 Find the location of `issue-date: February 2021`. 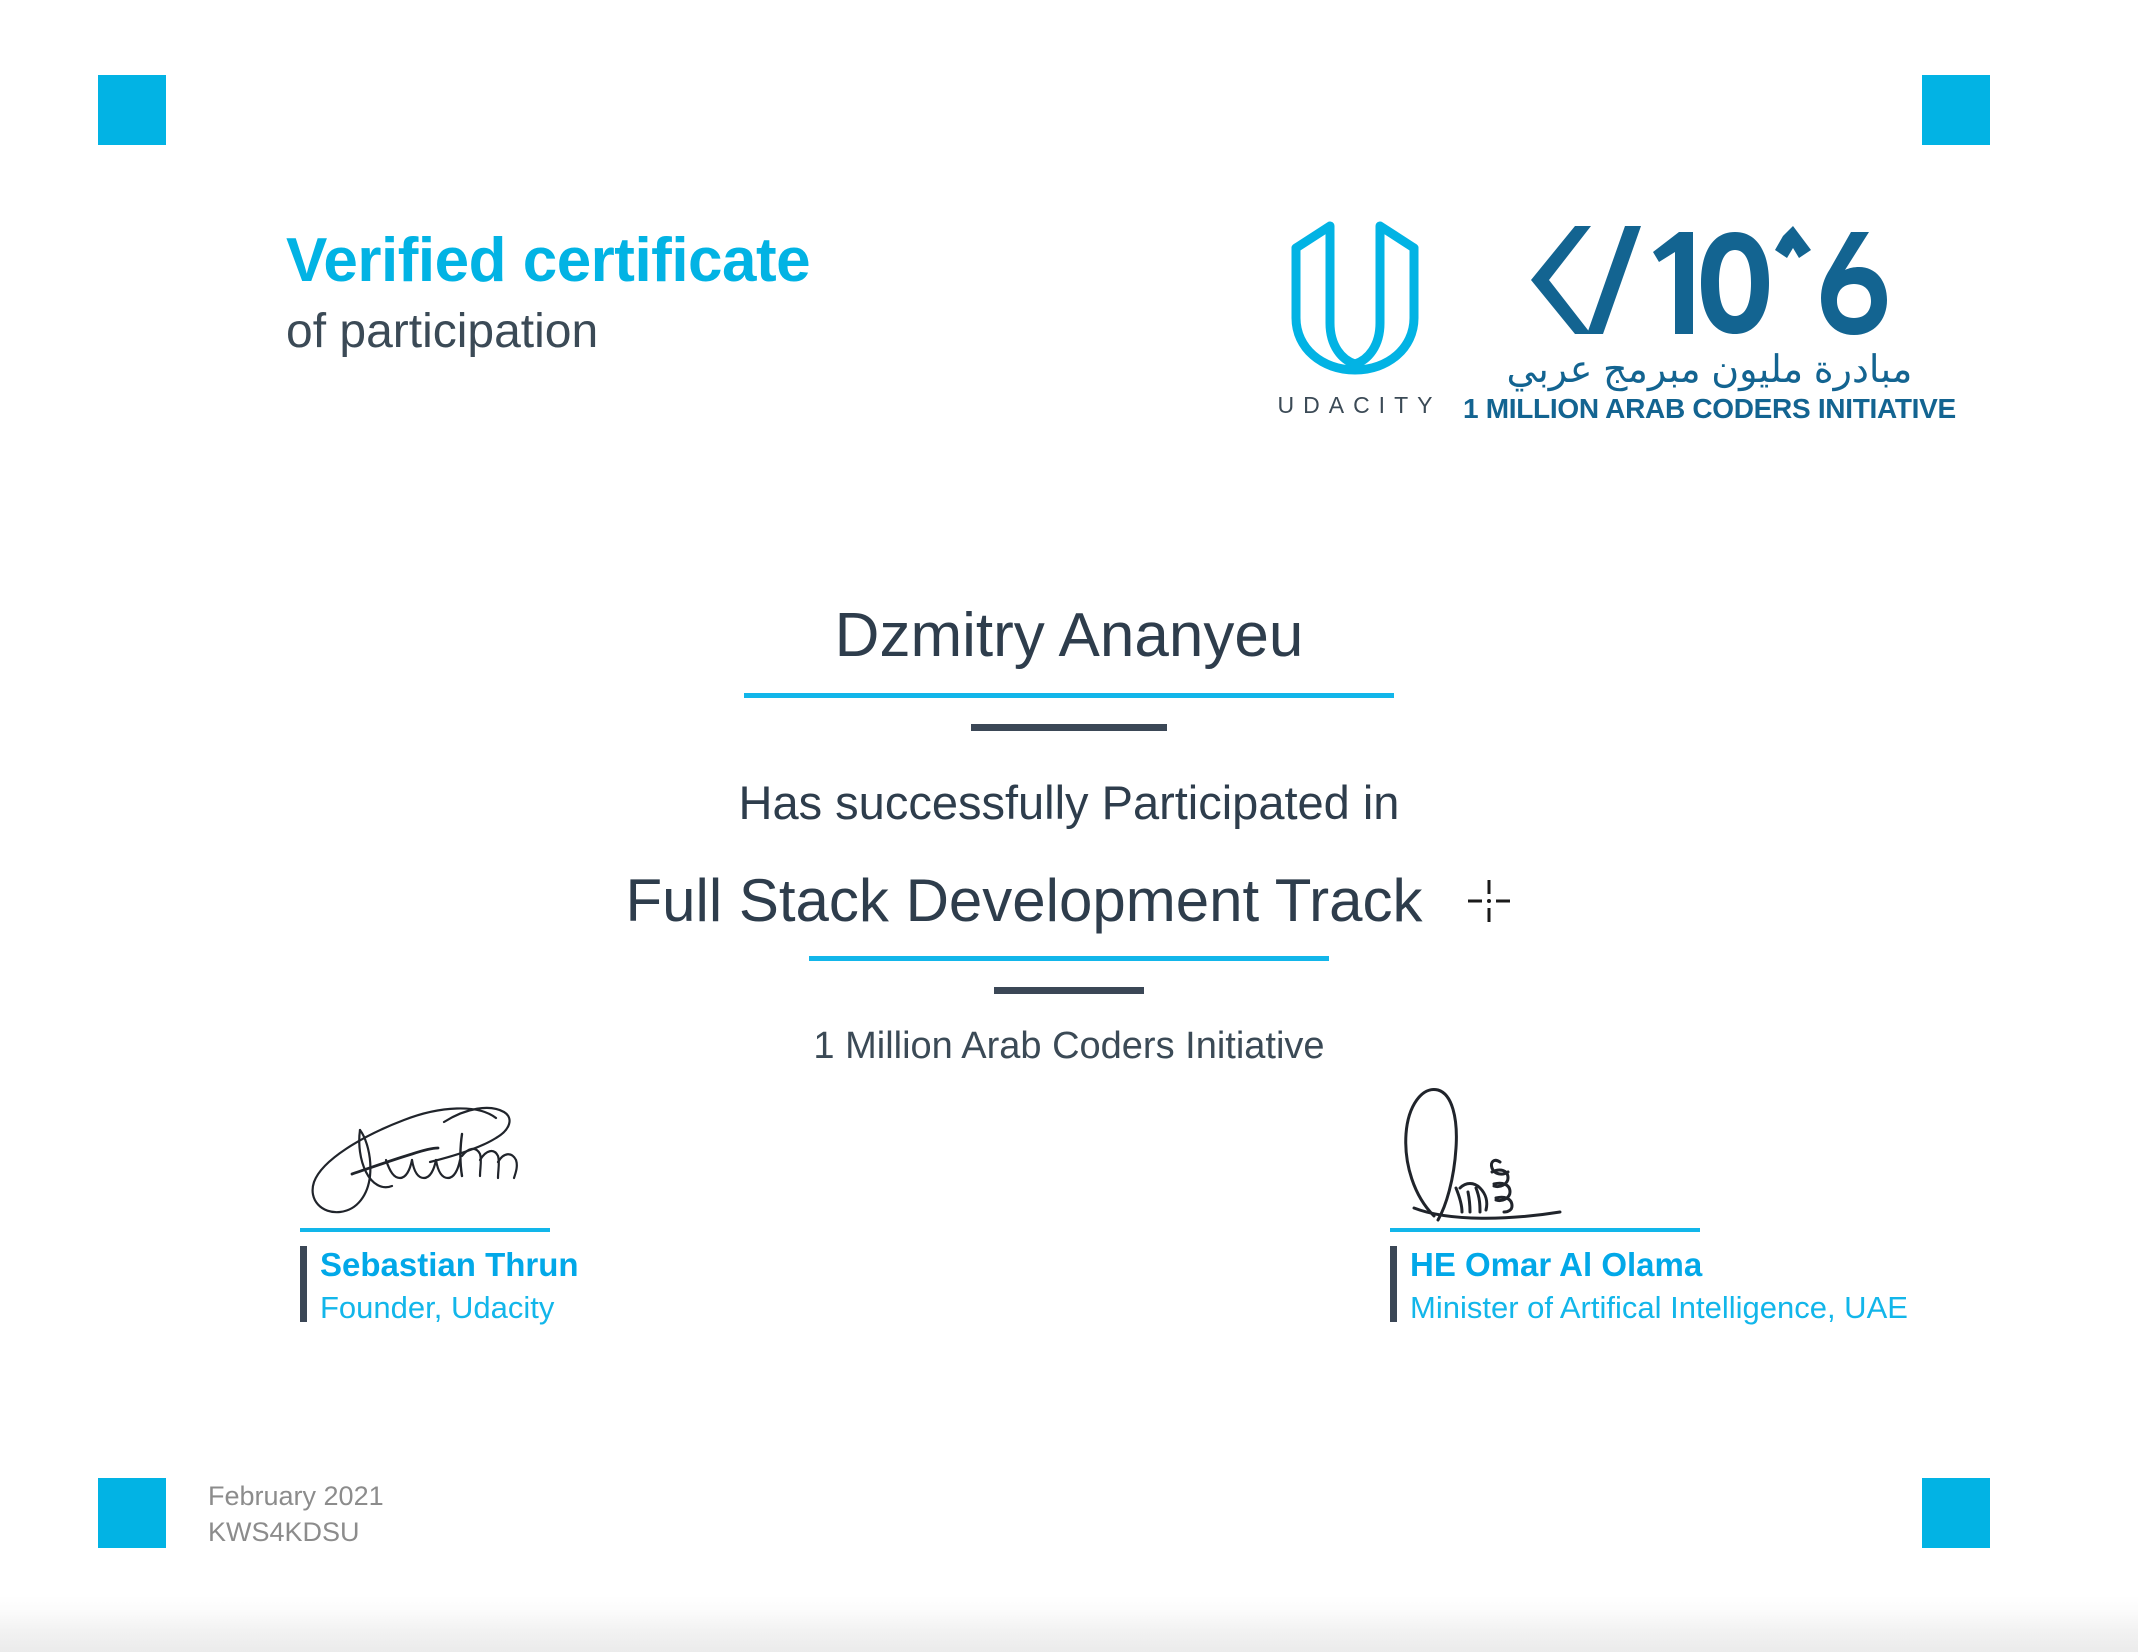

issue-date: February 2021 is located at coordinates (296, 1496).